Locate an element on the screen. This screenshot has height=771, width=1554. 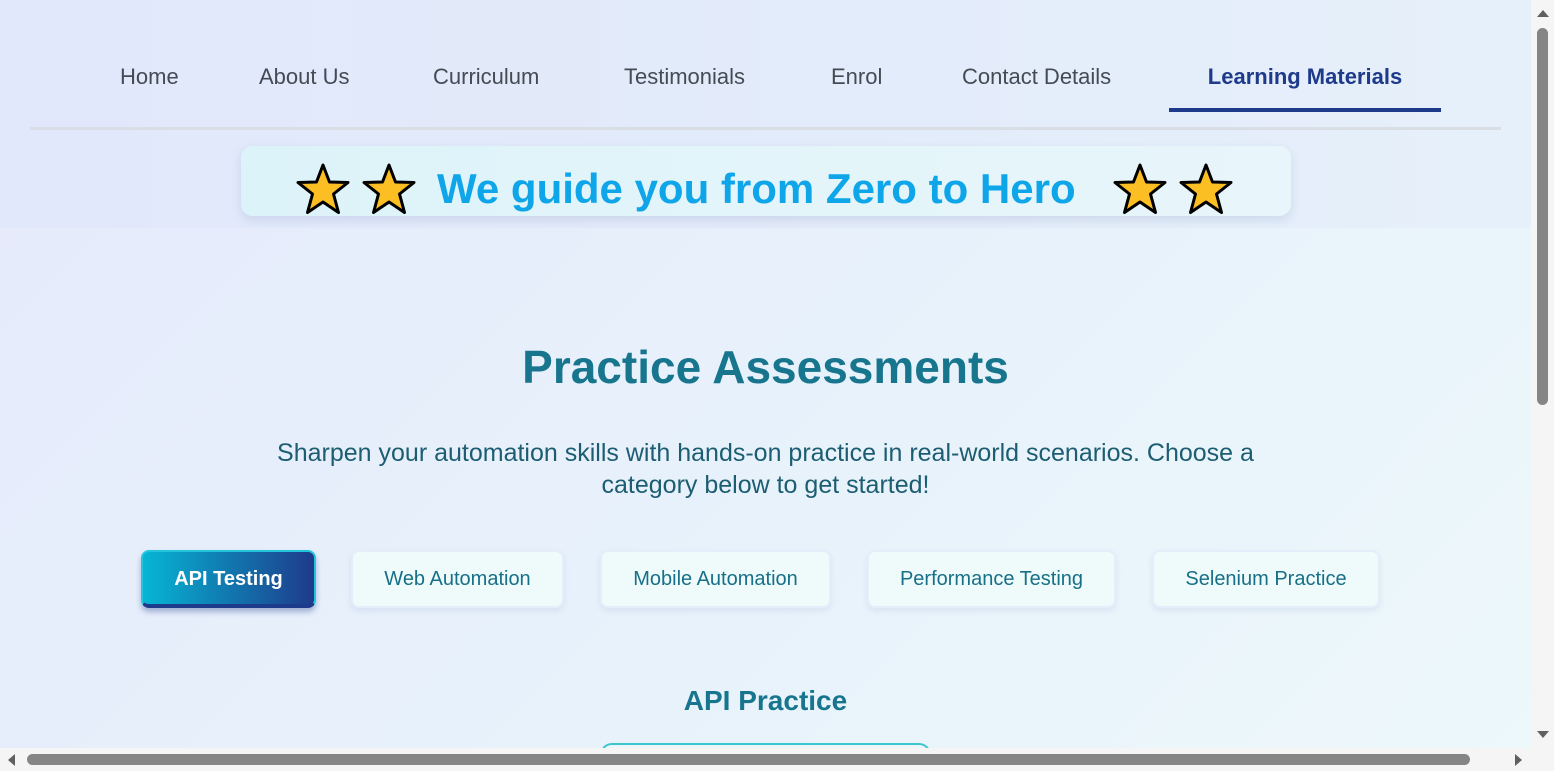
category-button-mobile-automation: Mobile Automation is located at coordinates (715, 579).